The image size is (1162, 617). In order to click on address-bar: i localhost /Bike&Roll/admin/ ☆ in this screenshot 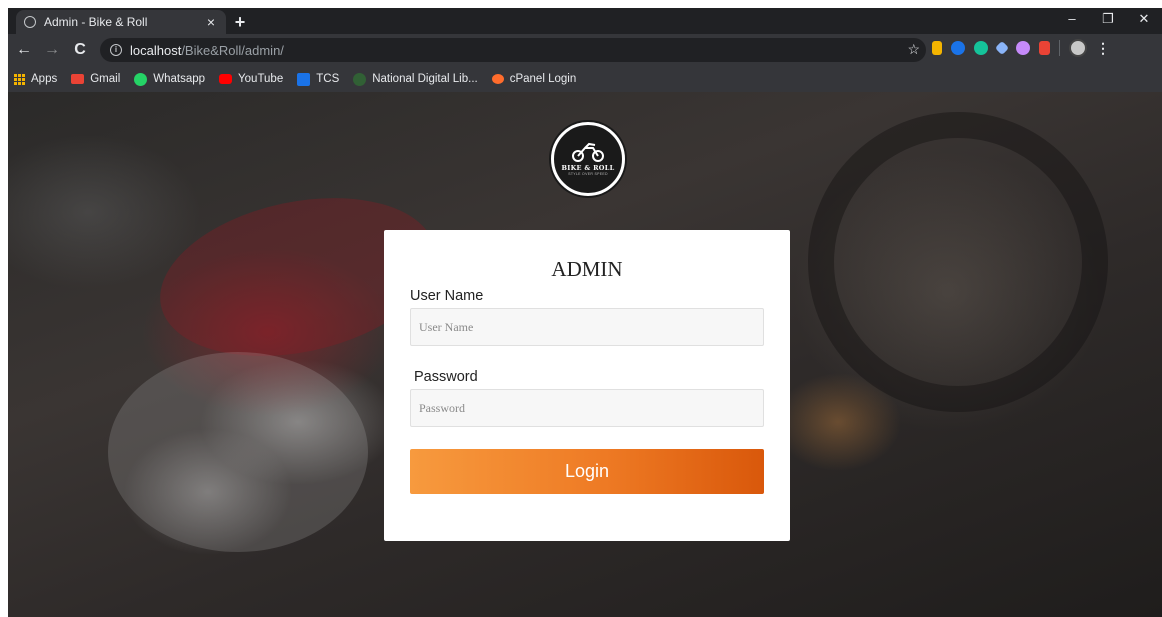, I will do `click(513, 50)`.